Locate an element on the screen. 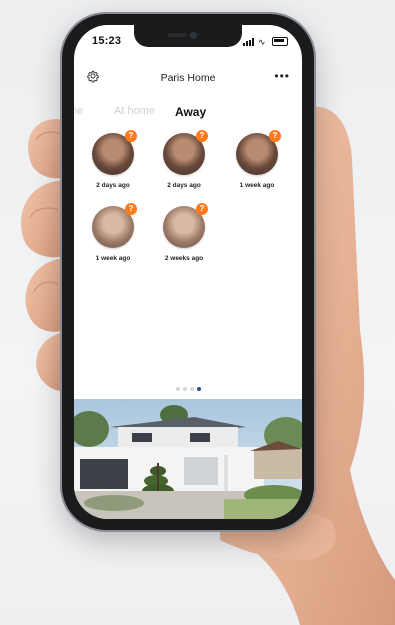 The height and width of the screenshot is (625, 395). tab-bar: me At home Away is located at coordinates (188, 116).